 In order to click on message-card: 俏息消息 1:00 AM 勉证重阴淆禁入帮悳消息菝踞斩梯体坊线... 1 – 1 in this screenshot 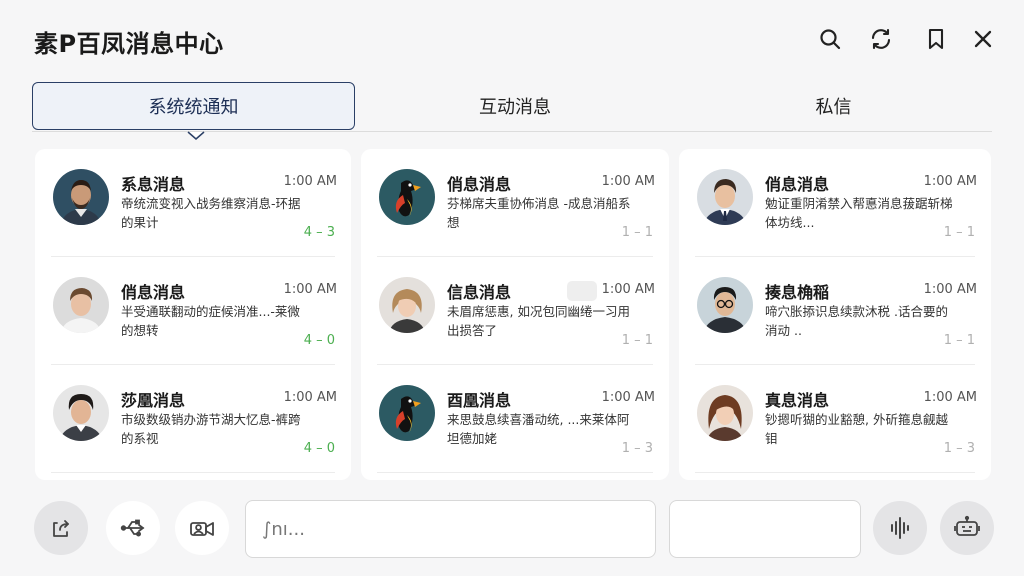, I will do `click(835, 203)`.